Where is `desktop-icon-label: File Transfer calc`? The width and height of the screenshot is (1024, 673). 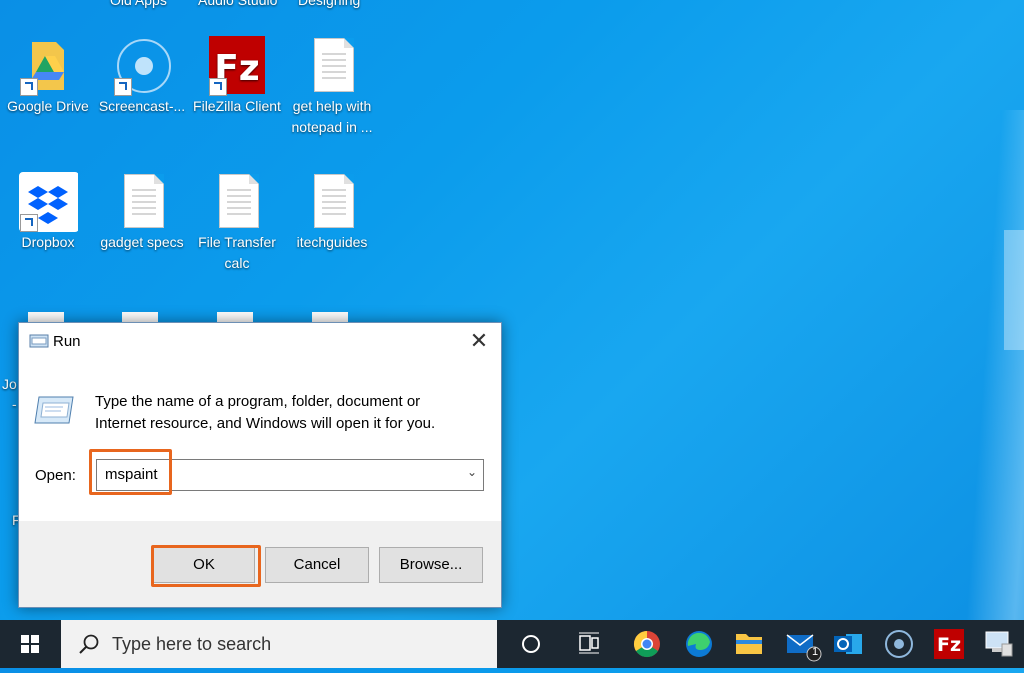 desktop-icon-label: File Transfer calc is located at coordinates (237, 252).